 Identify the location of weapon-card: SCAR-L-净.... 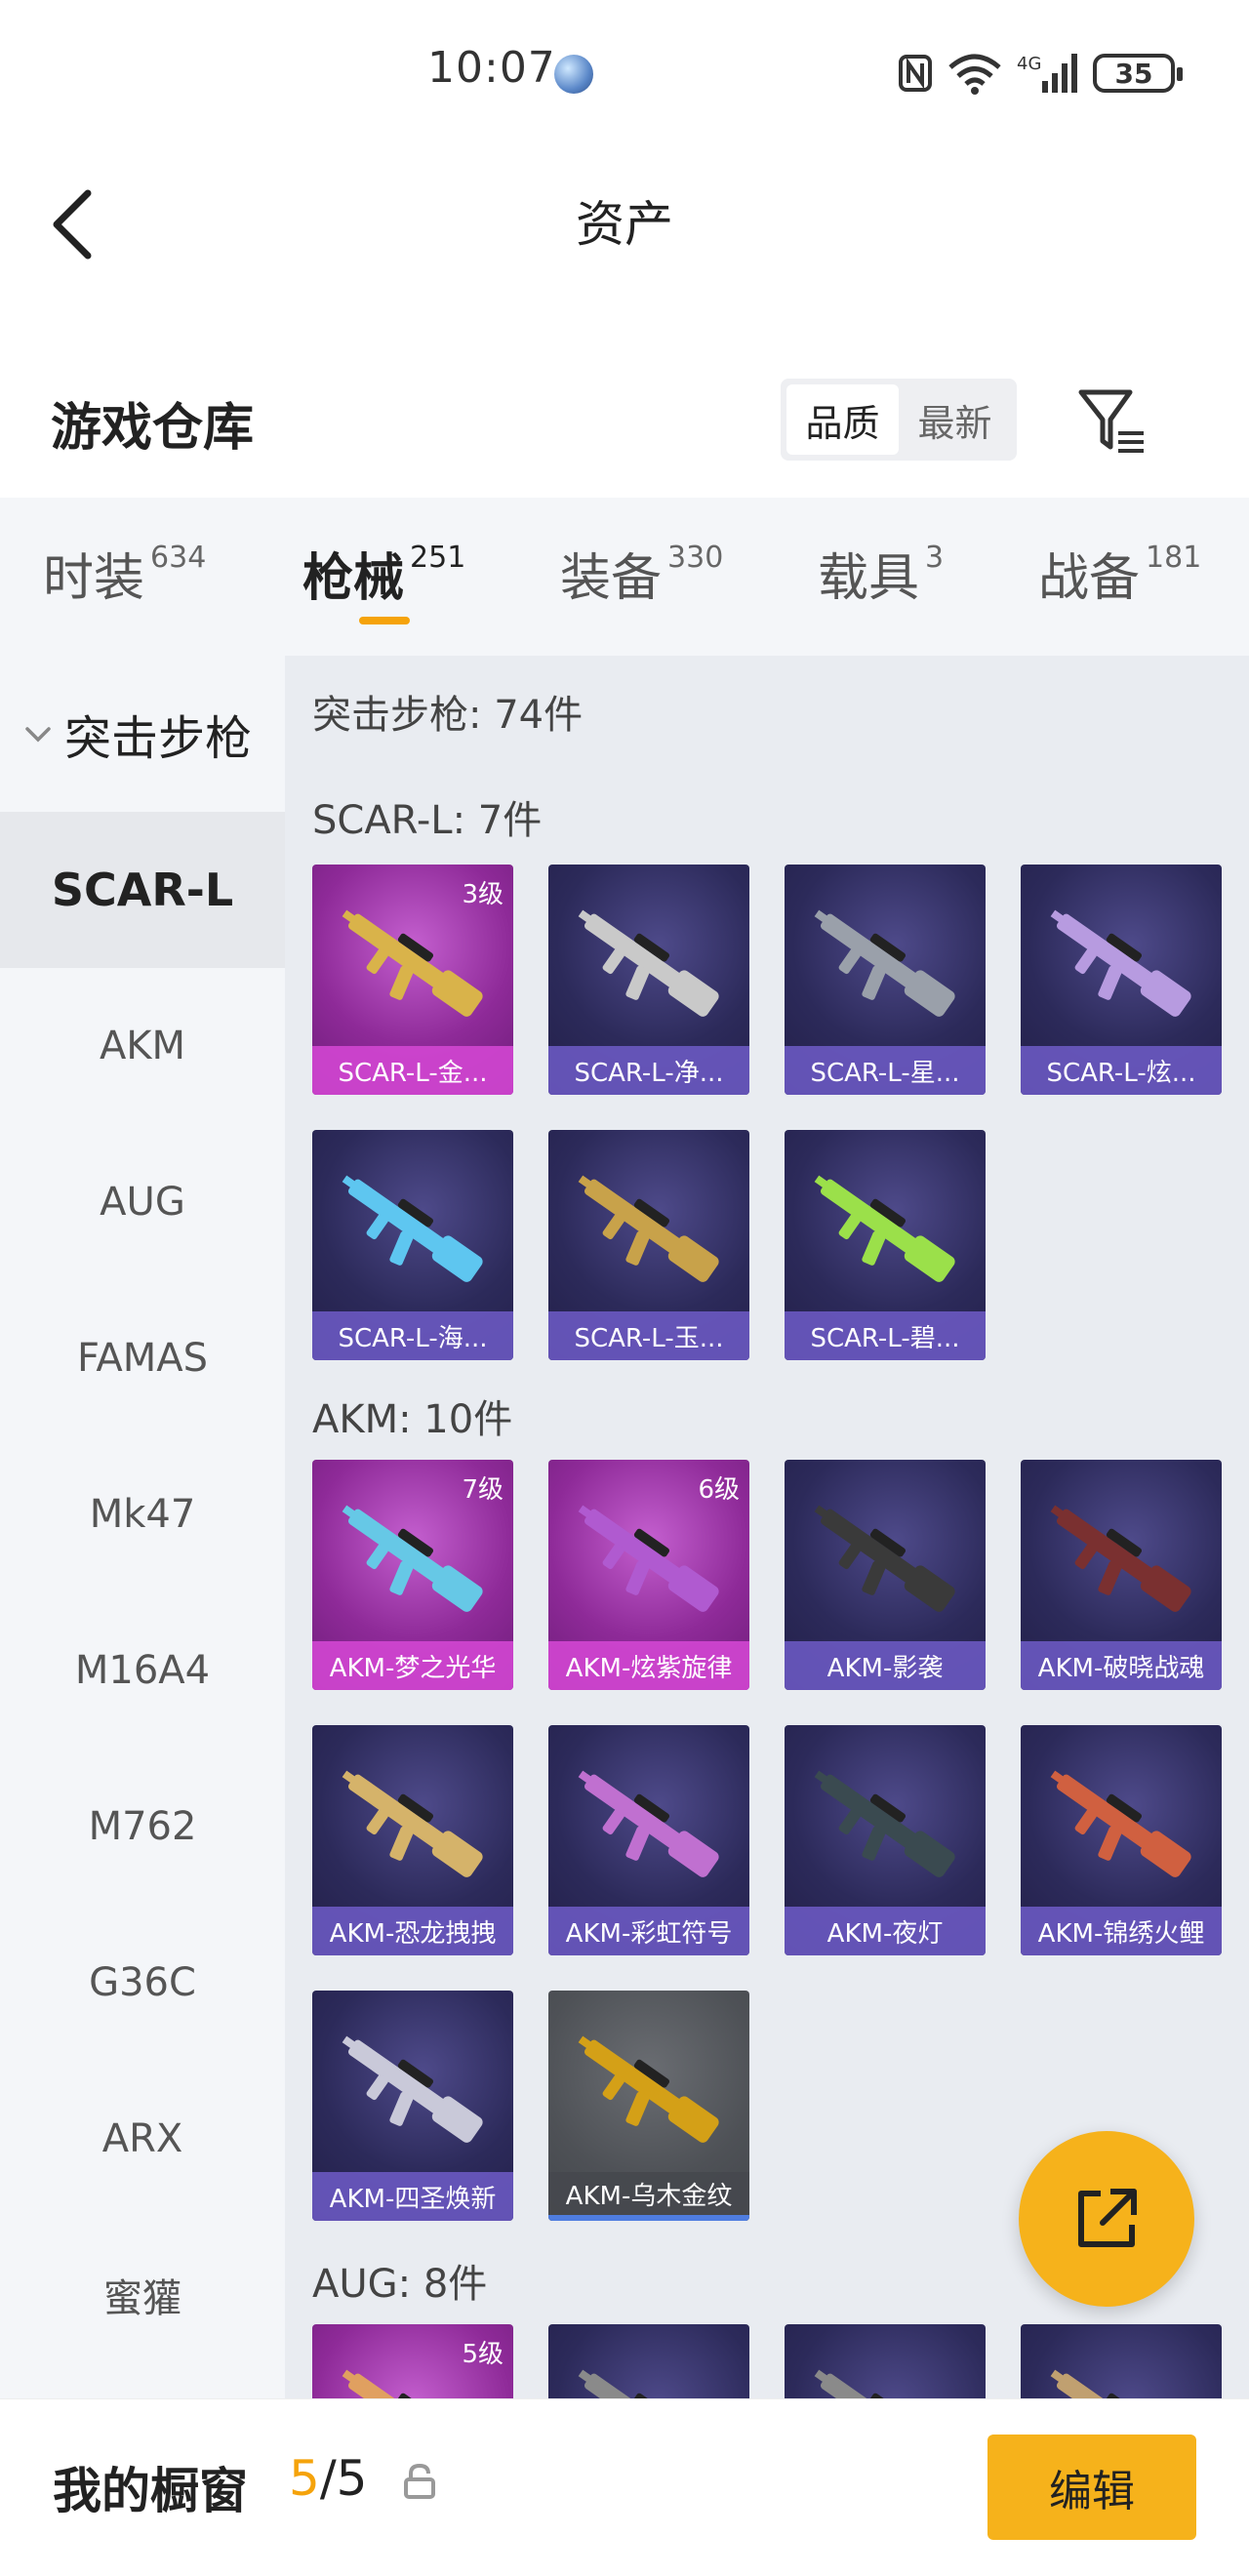
(648, 980).